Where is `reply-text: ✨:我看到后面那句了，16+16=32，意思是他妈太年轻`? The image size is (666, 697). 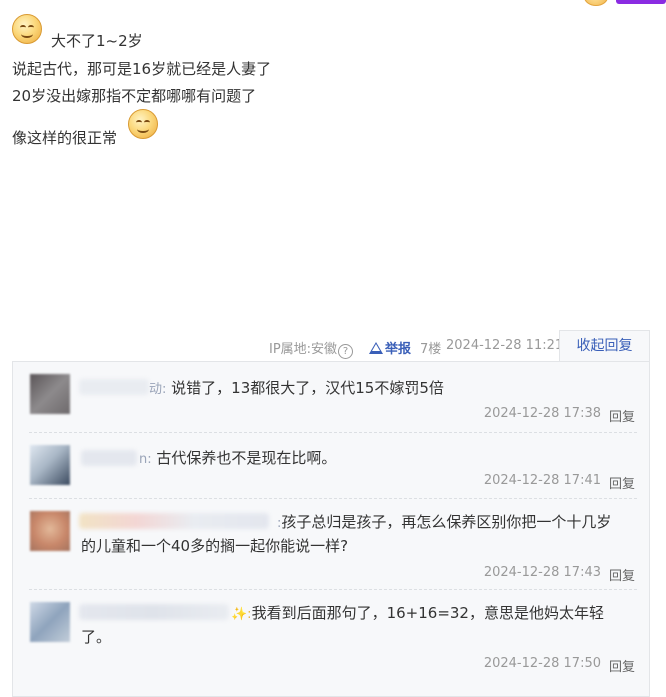 reply-text: ✨:我看到后面那句了，16+16=32，意思是他妈太年轻 is located at coordinates (417, 613).